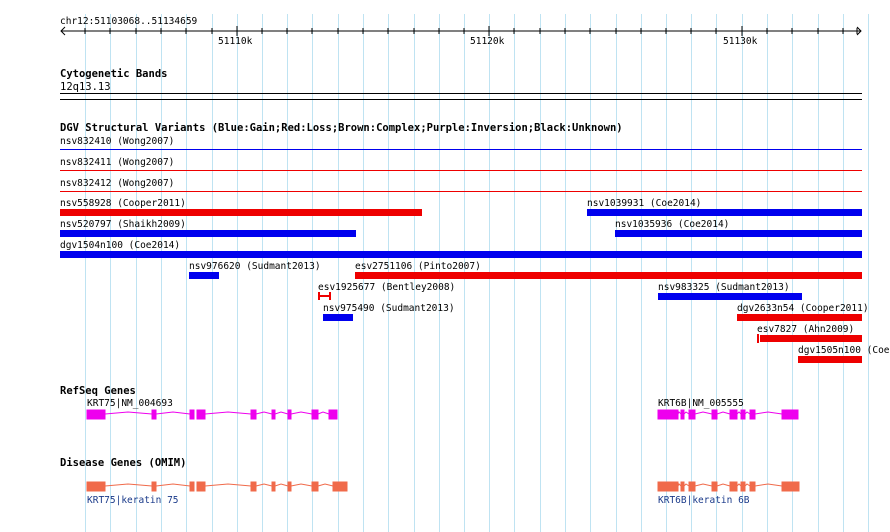 The height and width of the screenshot is (532, 890). What do you see at coordinates (117, 141) in the screenshot?
I see `variant-label: nsv832410 (Wong2007)` at bounding box center [117, 141].